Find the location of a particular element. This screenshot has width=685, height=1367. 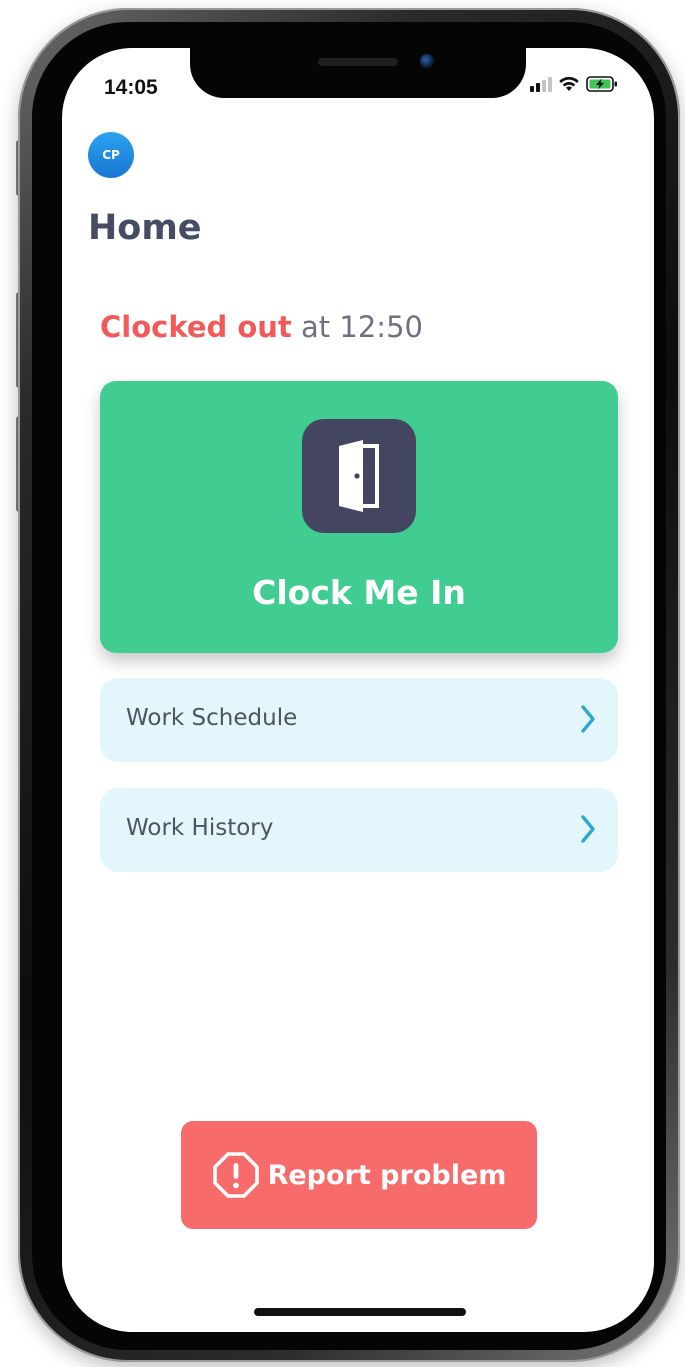

clock-in-label: Clock Me In is located at coordinates (359, 592).